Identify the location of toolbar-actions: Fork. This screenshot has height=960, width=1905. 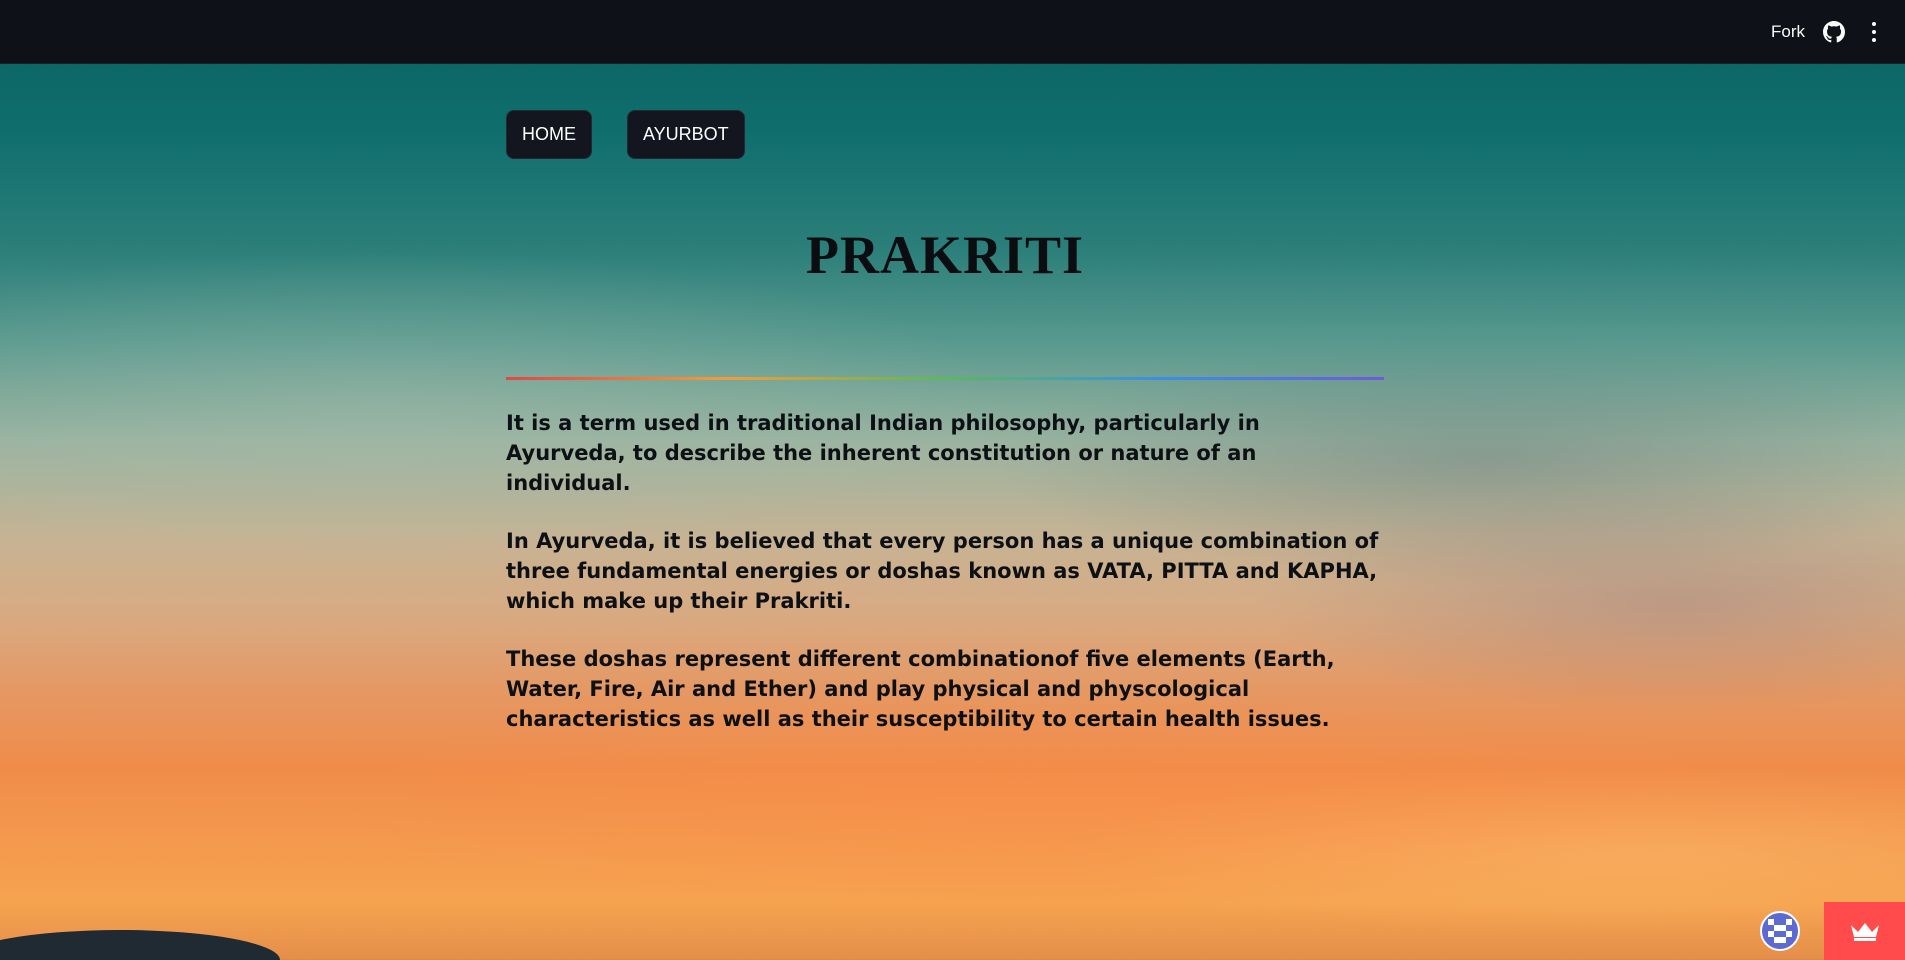
(1828, 32).